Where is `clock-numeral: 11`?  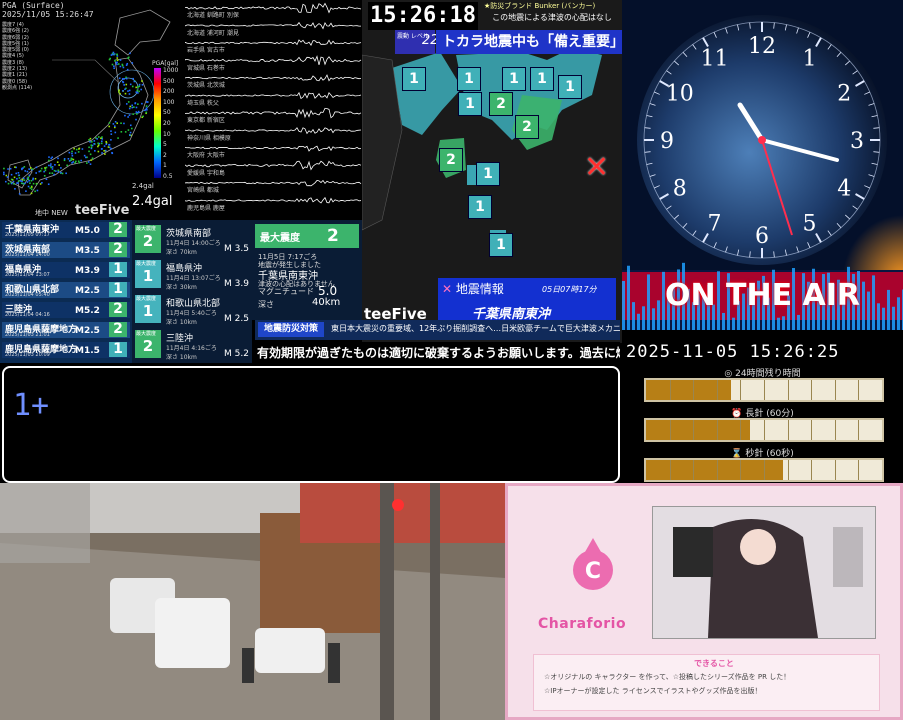
clock-numeral: 11 is located at coordinates (715, 59).